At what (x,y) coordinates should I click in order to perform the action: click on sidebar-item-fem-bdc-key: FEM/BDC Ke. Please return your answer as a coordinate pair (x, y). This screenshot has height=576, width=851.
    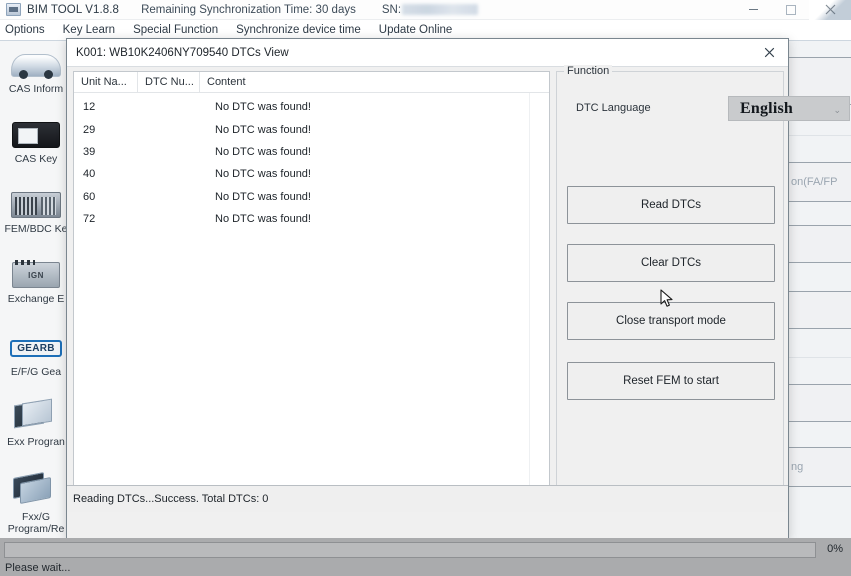
    Looking at the image, I should click on (36, 211).